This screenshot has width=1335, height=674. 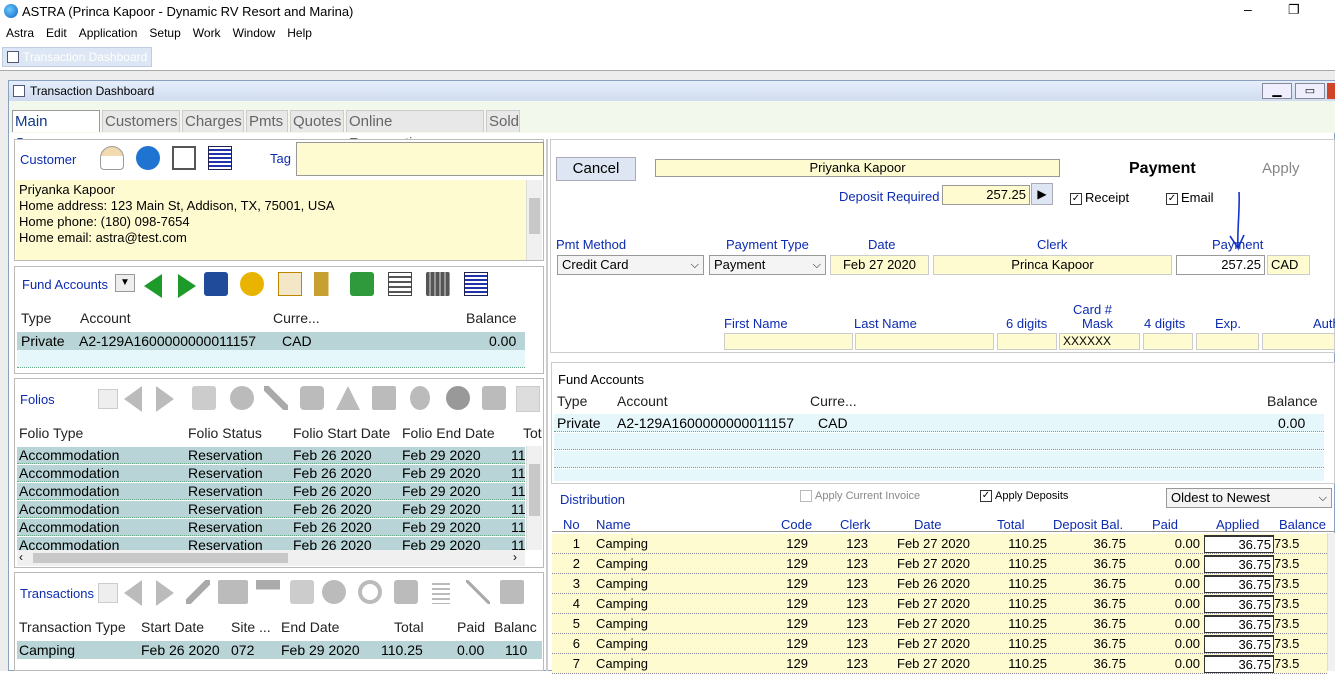 I want to click on inner-minimize-button: ▁, so click(x=1277, y=91).